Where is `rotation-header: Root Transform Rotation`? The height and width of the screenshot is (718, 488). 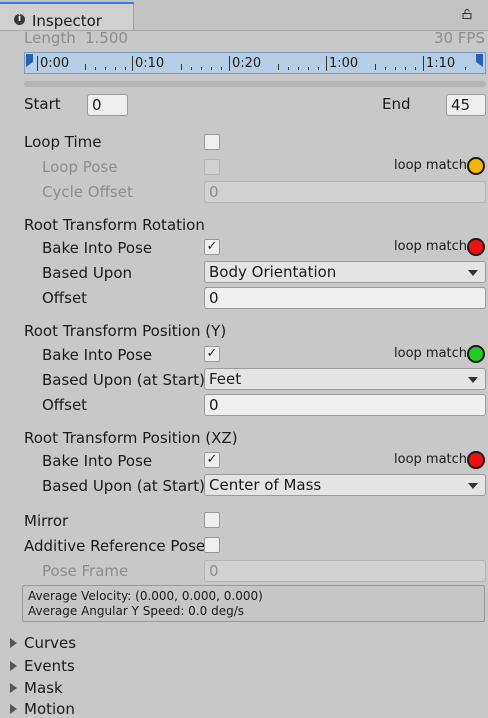
rotation-header: Root Transform Rotation is located at coordinates (114, 225).